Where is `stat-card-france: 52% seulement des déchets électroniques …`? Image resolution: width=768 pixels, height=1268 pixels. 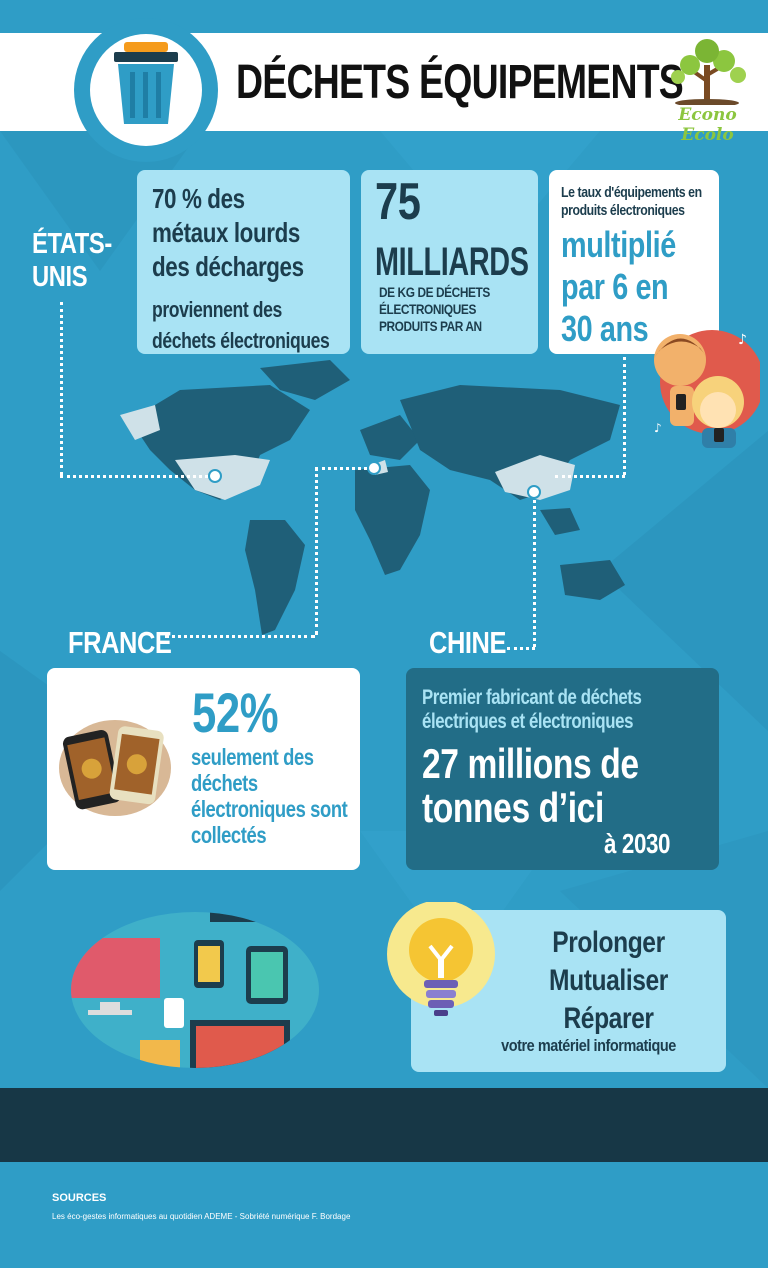
stat-card-france: 52% seulement des déchets électroniques … is located at coordinates (203, 769).